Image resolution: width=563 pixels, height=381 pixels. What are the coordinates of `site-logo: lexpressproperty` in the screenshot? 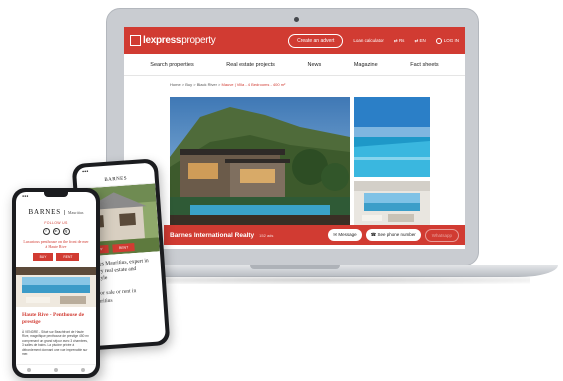 It's located at (179, 40).